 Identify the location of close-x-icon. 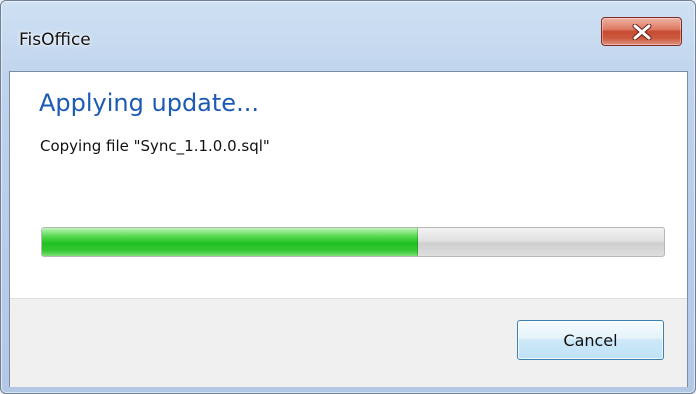
(641, 31).